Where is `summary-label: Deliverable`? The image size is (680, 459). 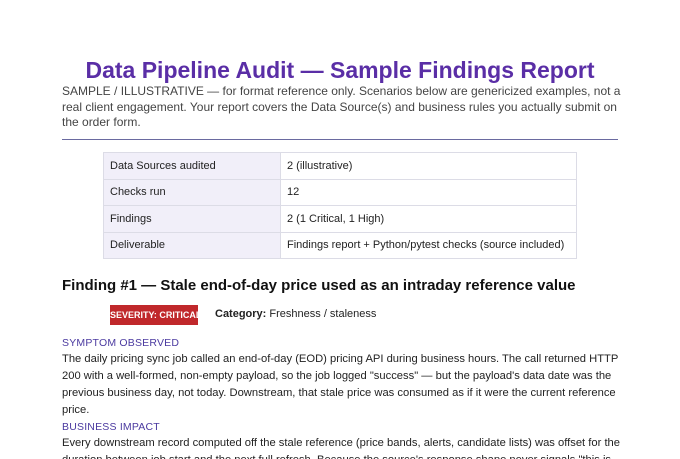 summary-label: Deliverable is located at coordinates (192, 245).